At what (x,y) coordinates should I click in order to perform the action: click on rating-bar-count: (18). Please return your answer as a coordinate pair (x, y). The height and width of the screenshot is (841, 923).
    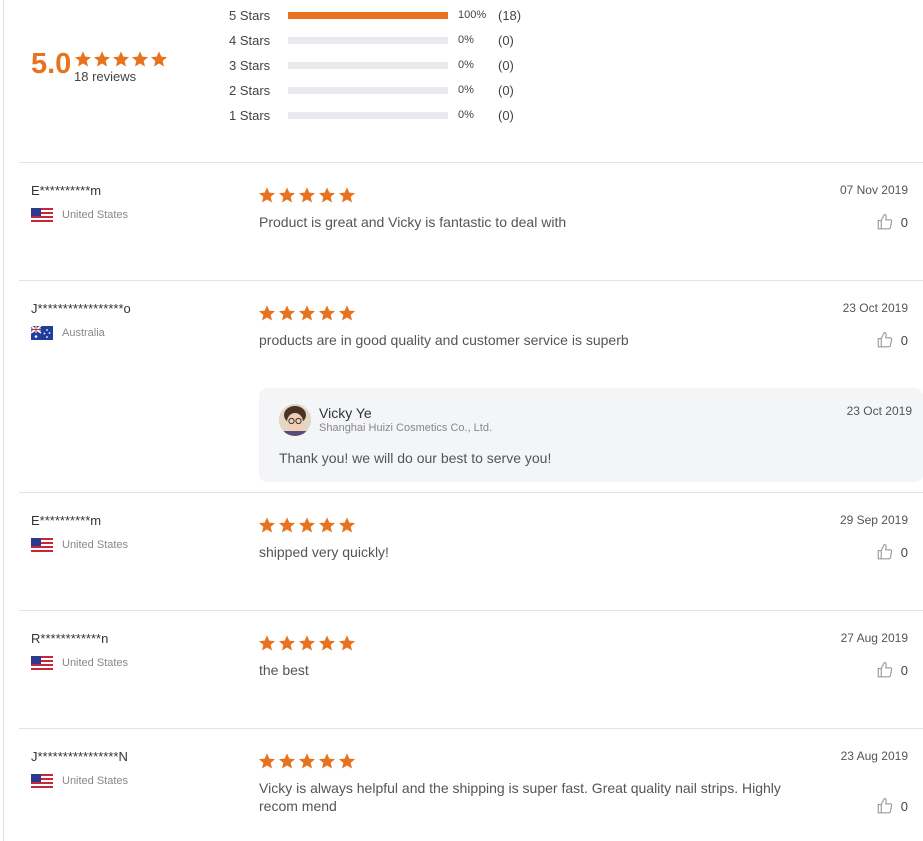
    Looking at the image, I should click on (510, 15).